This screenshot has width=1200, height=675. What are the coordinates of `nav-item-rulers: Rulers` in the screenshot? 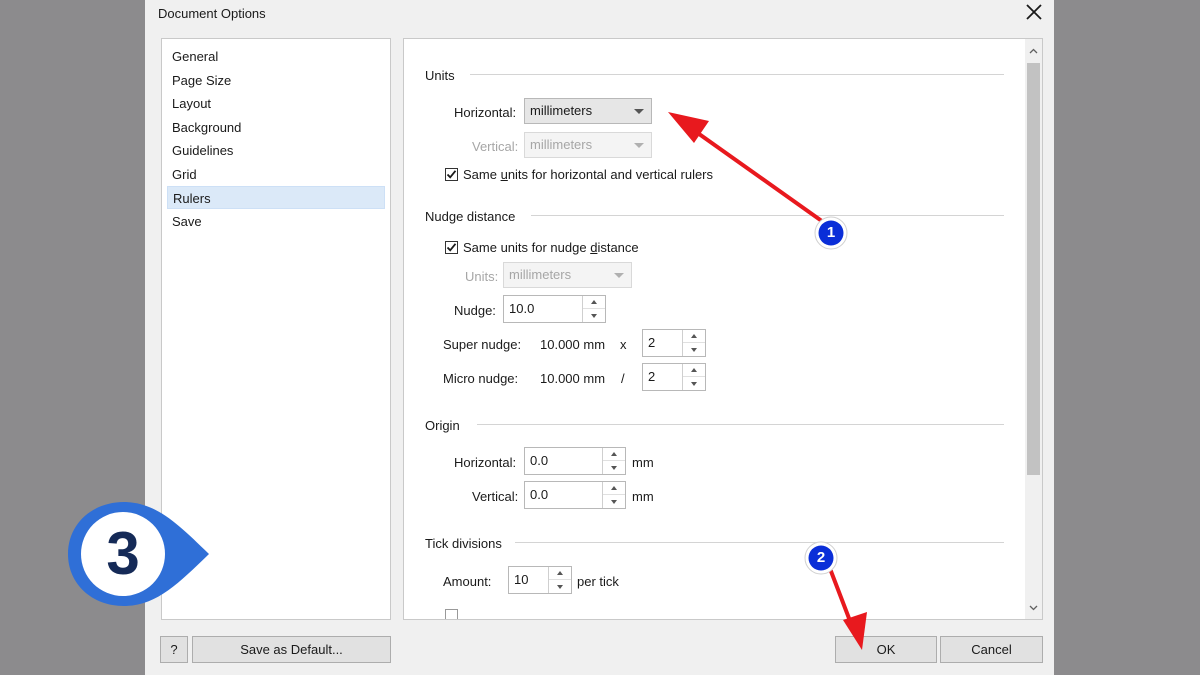 It's located at (276, 197).